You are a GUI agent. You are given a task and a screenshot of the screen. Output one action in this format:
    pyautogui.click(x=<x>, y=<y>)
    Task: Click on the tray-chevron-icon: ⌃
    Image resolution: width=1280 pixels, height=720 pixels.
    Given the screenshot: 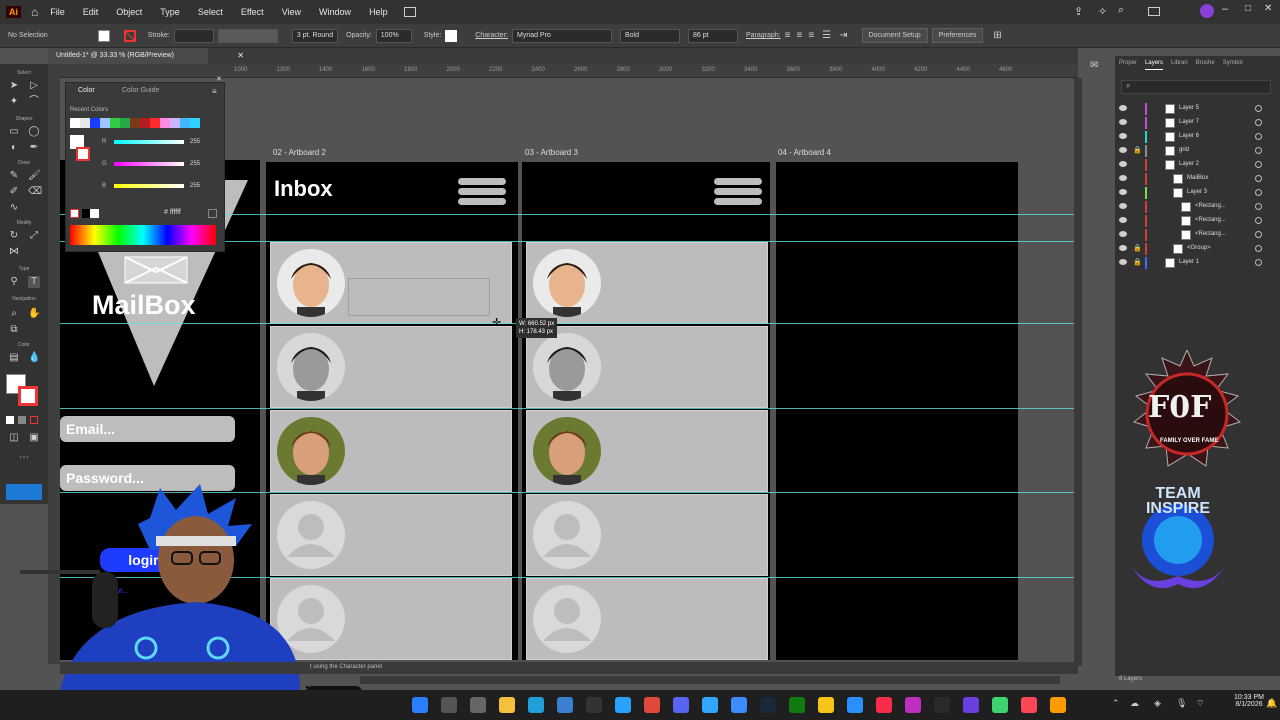 What is the action you would take?
    pyautogui.click(x=1116, y=703)
    